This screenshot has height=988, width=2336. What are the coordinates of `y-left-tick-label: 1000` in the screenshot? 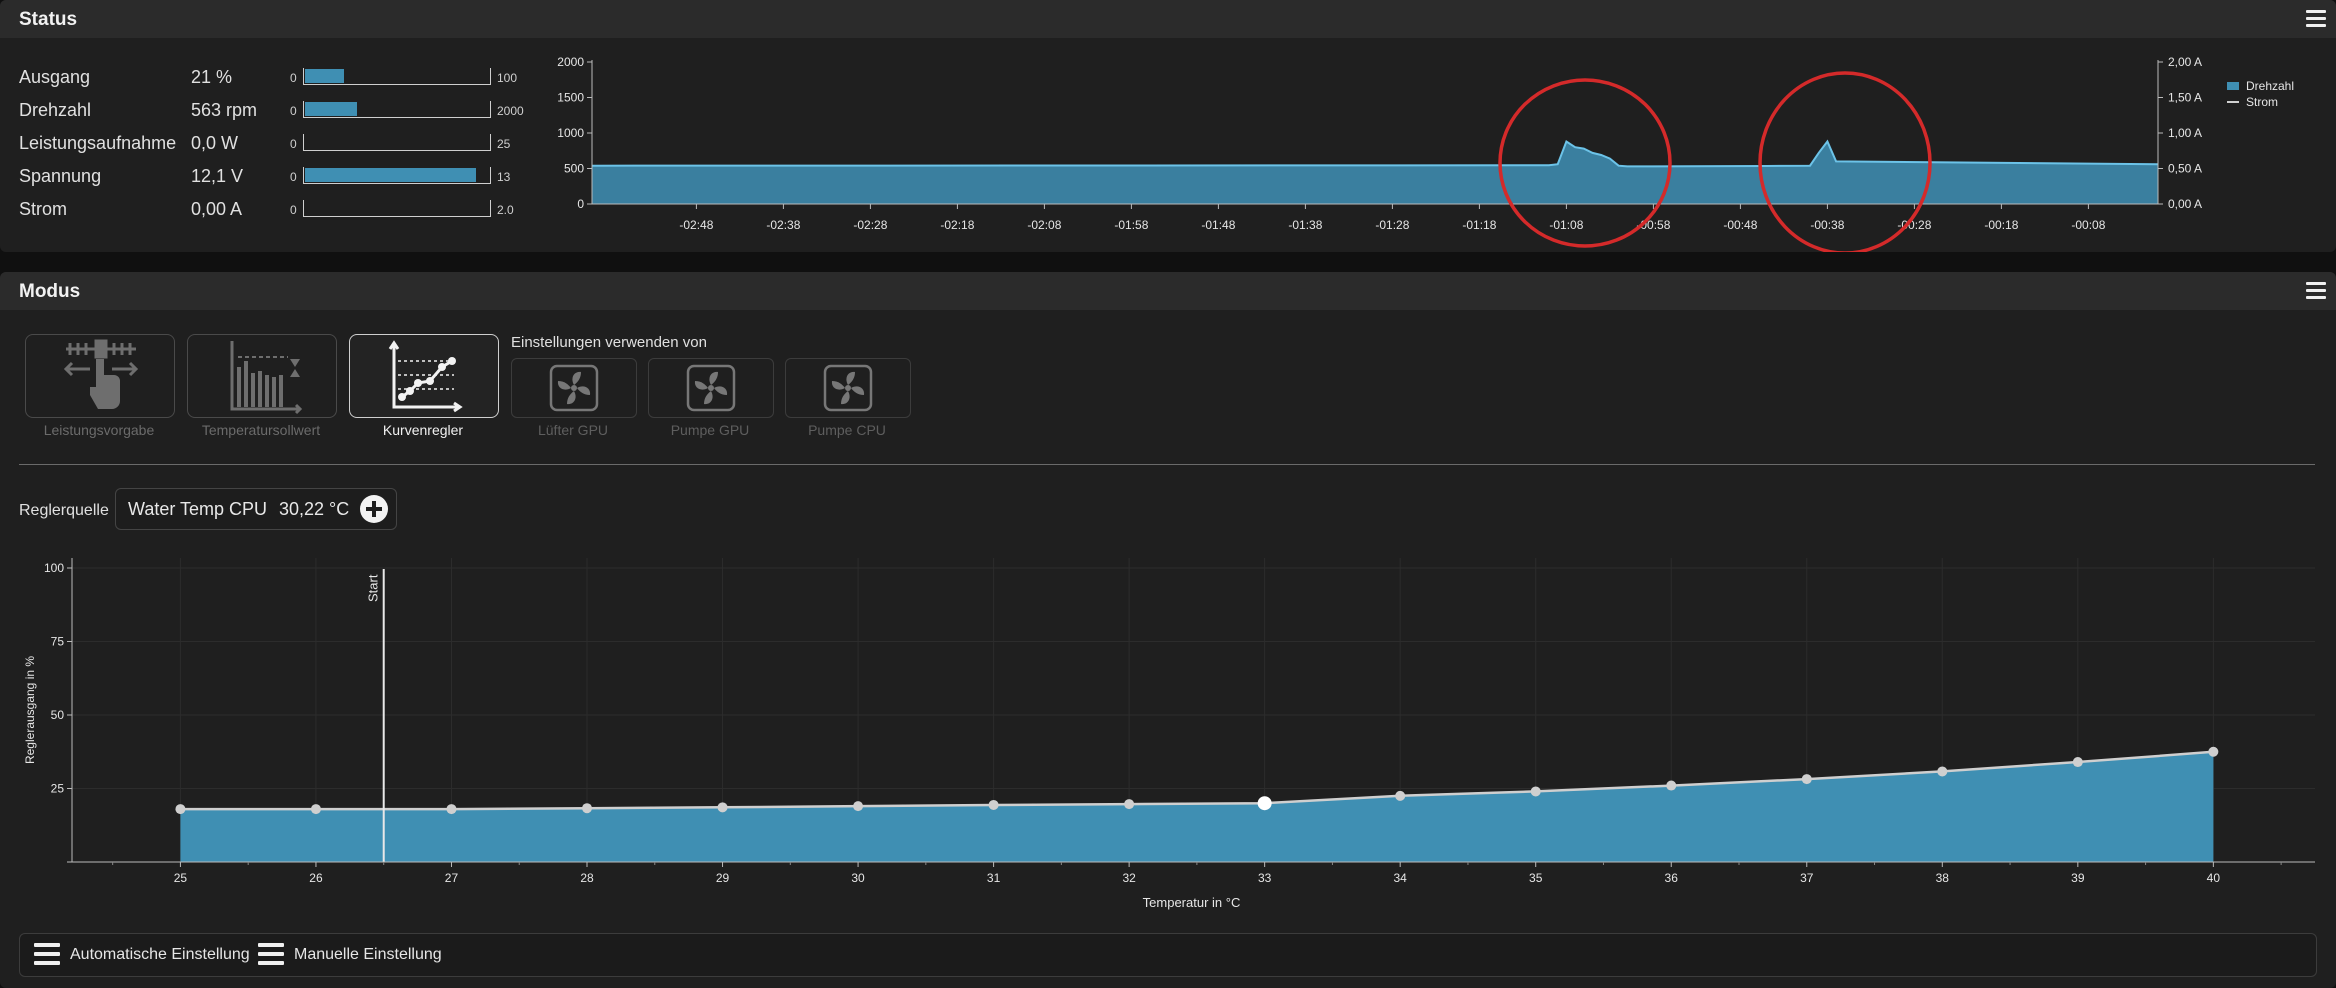 It's located at (570, 133).